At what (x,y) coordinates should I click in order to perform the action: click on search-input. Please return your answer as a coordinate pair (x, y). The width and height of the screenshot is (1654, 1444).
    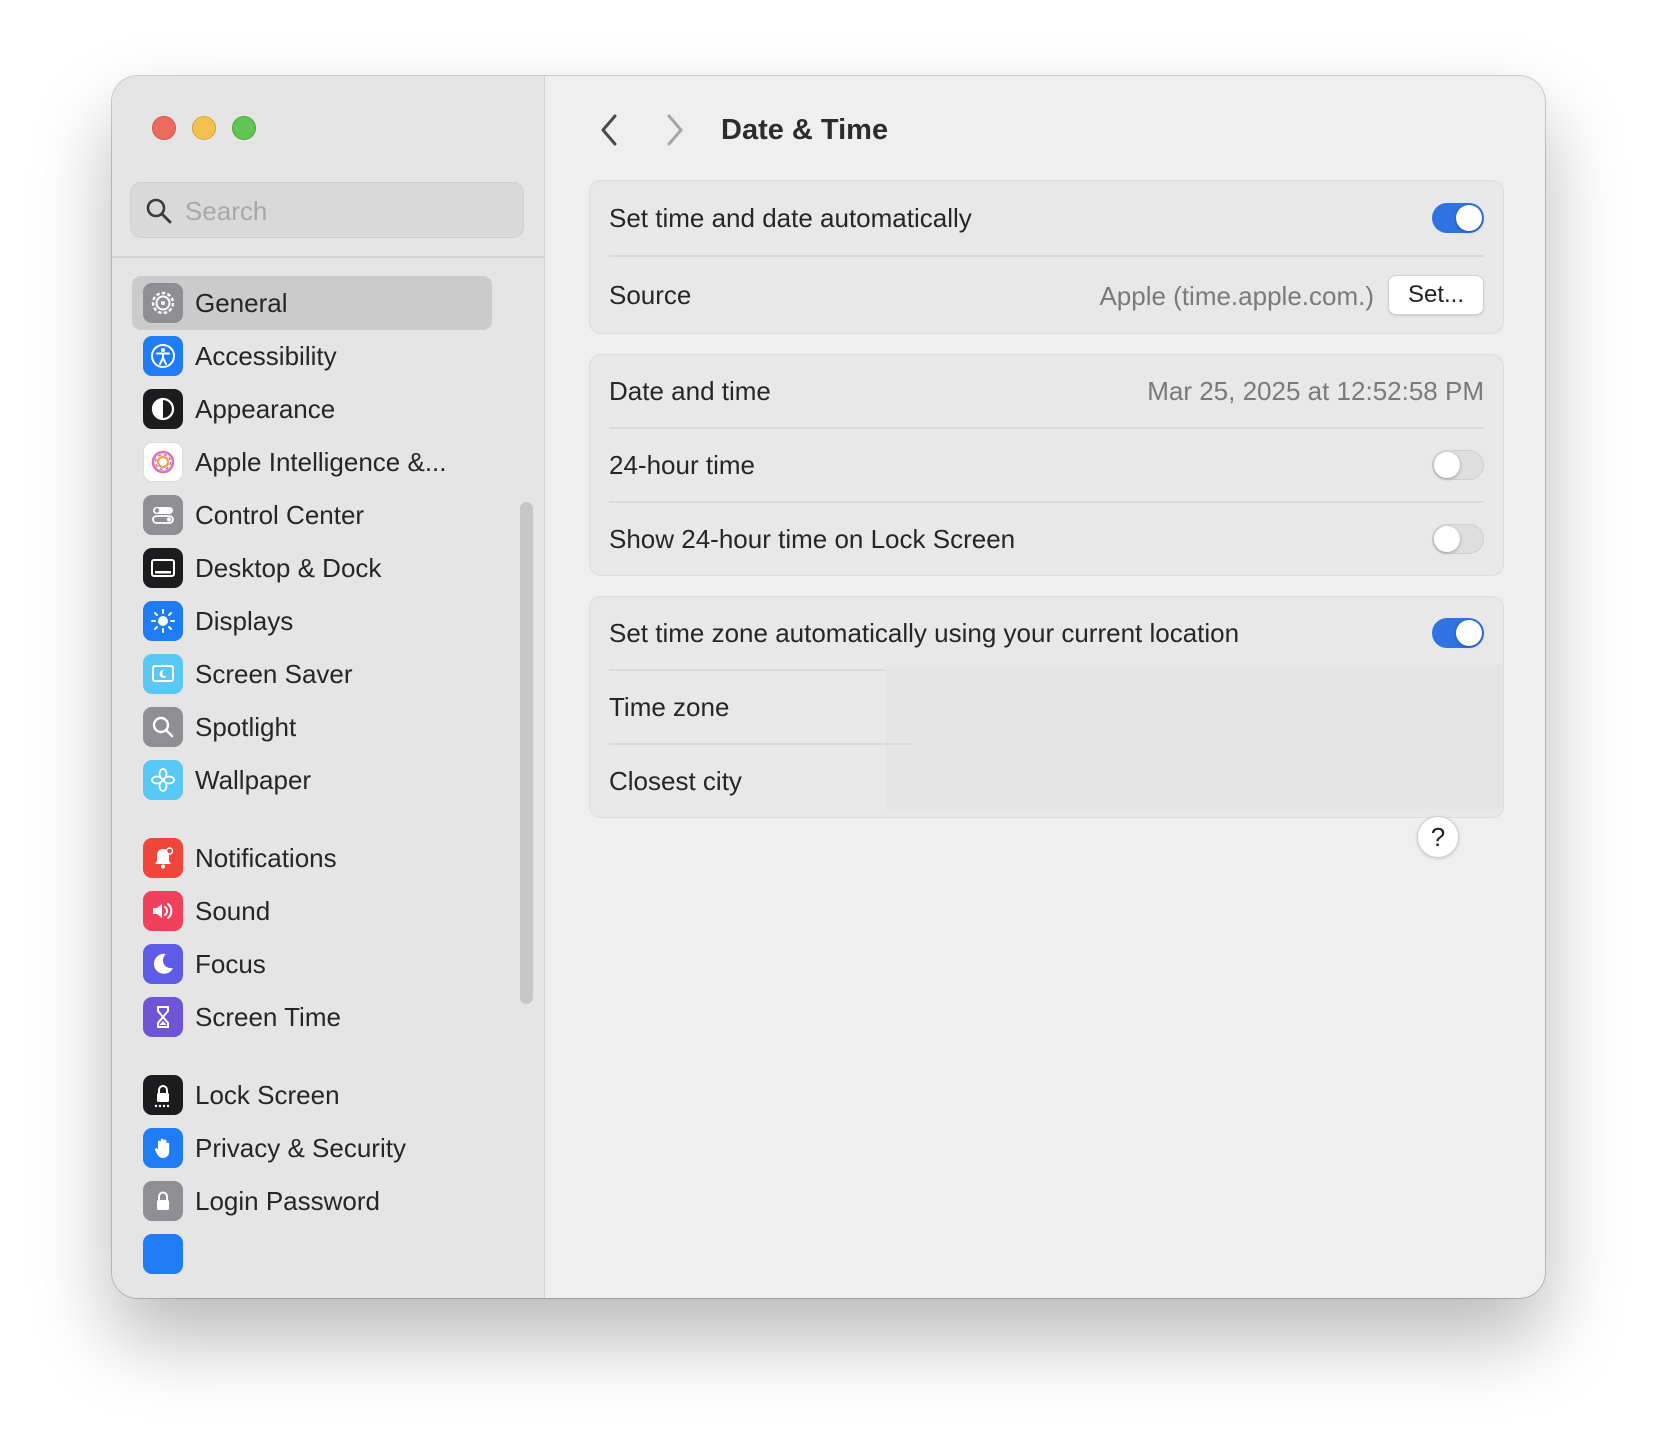
    Looking at the image, I should click on (345, 211).